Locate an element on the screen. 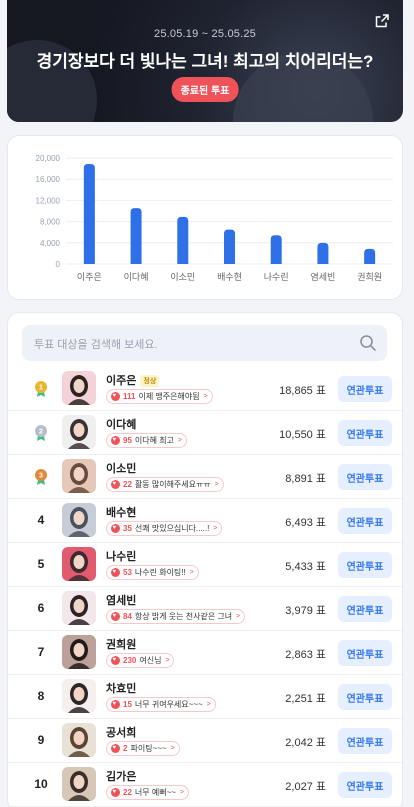 The width and height of the screenshot is (414, 807). table-row: 8 차효민 15 너무 귀여우세요~~~ > 2,251 표 연관투표 is located at coordinates (206, 697).